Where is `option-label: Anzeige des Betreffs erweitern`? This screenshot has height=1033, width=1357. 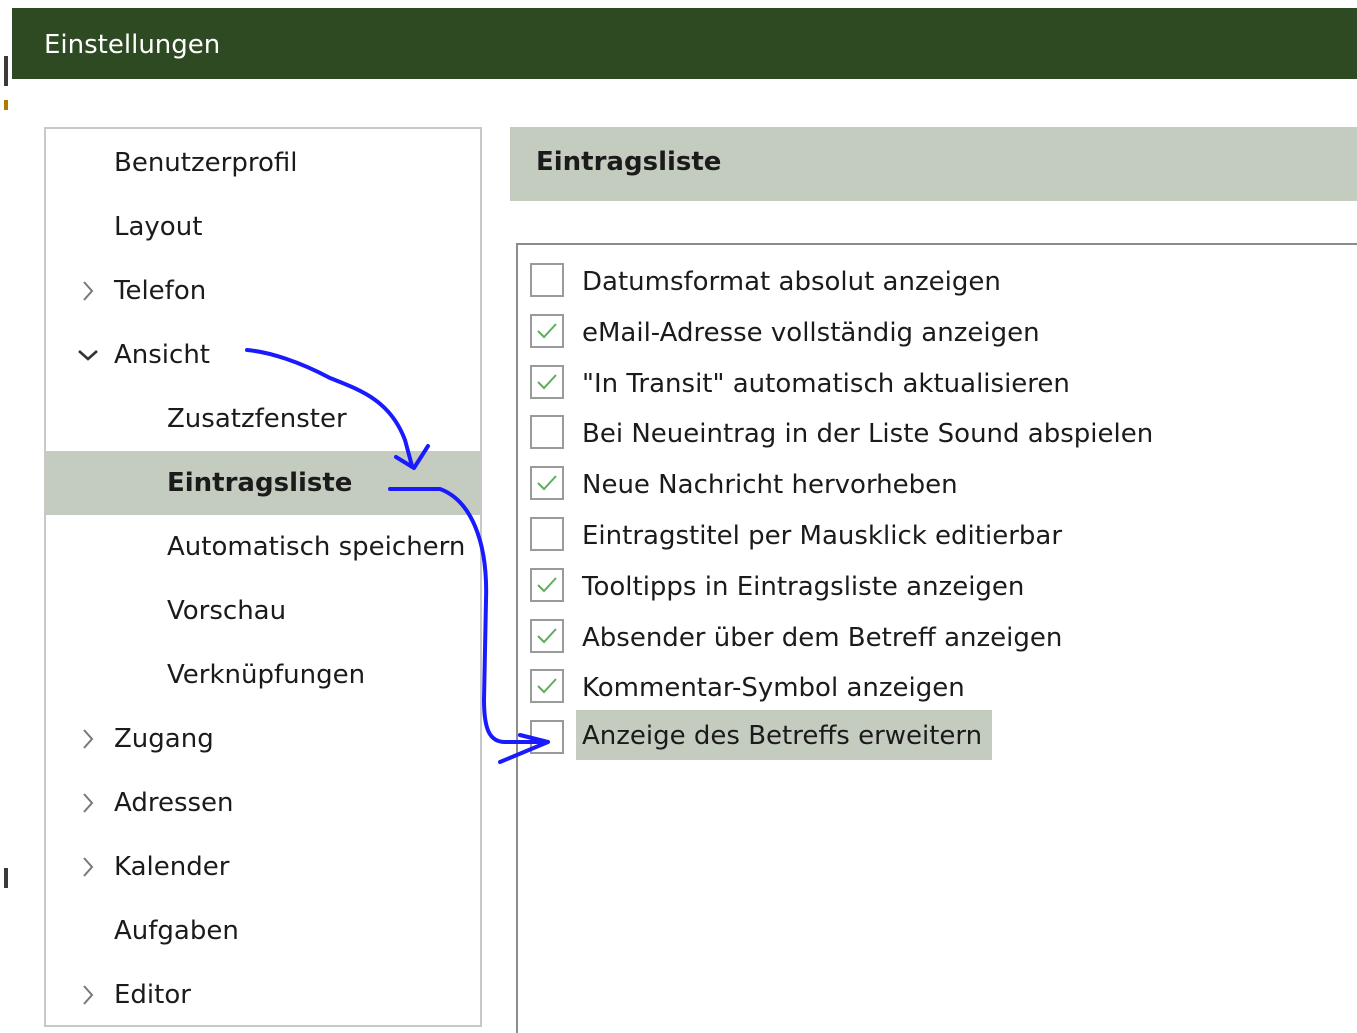
option-label: Anzeige des Betreffs erweitern is located at coordinates (784, 735).